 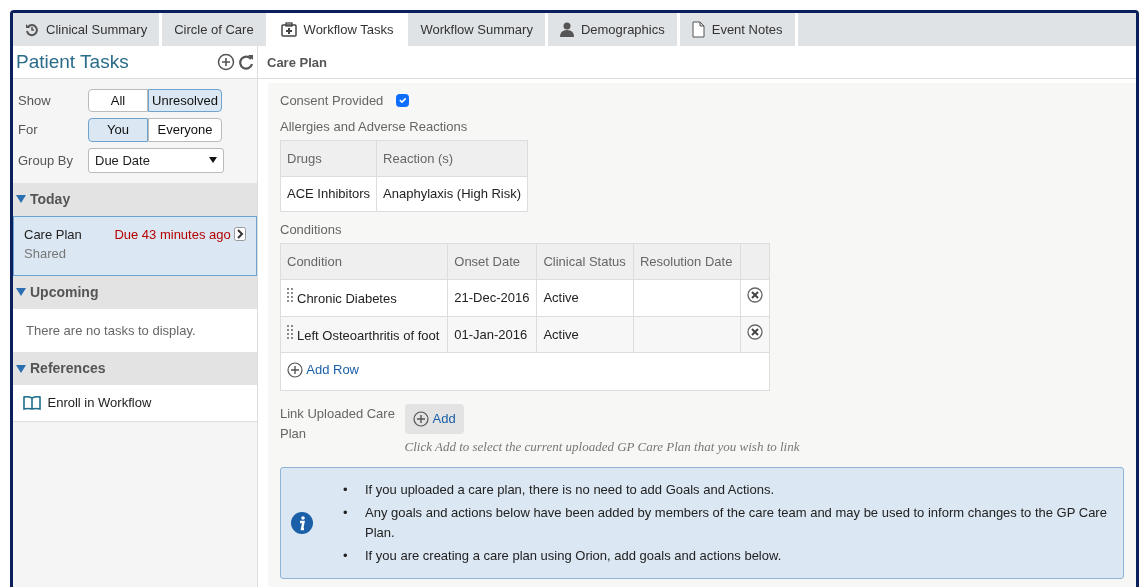 What do you see at coordinates (213, 160) in the screenshot?
I see `dropdown-caret-icon` at bounding box center [213, 160].